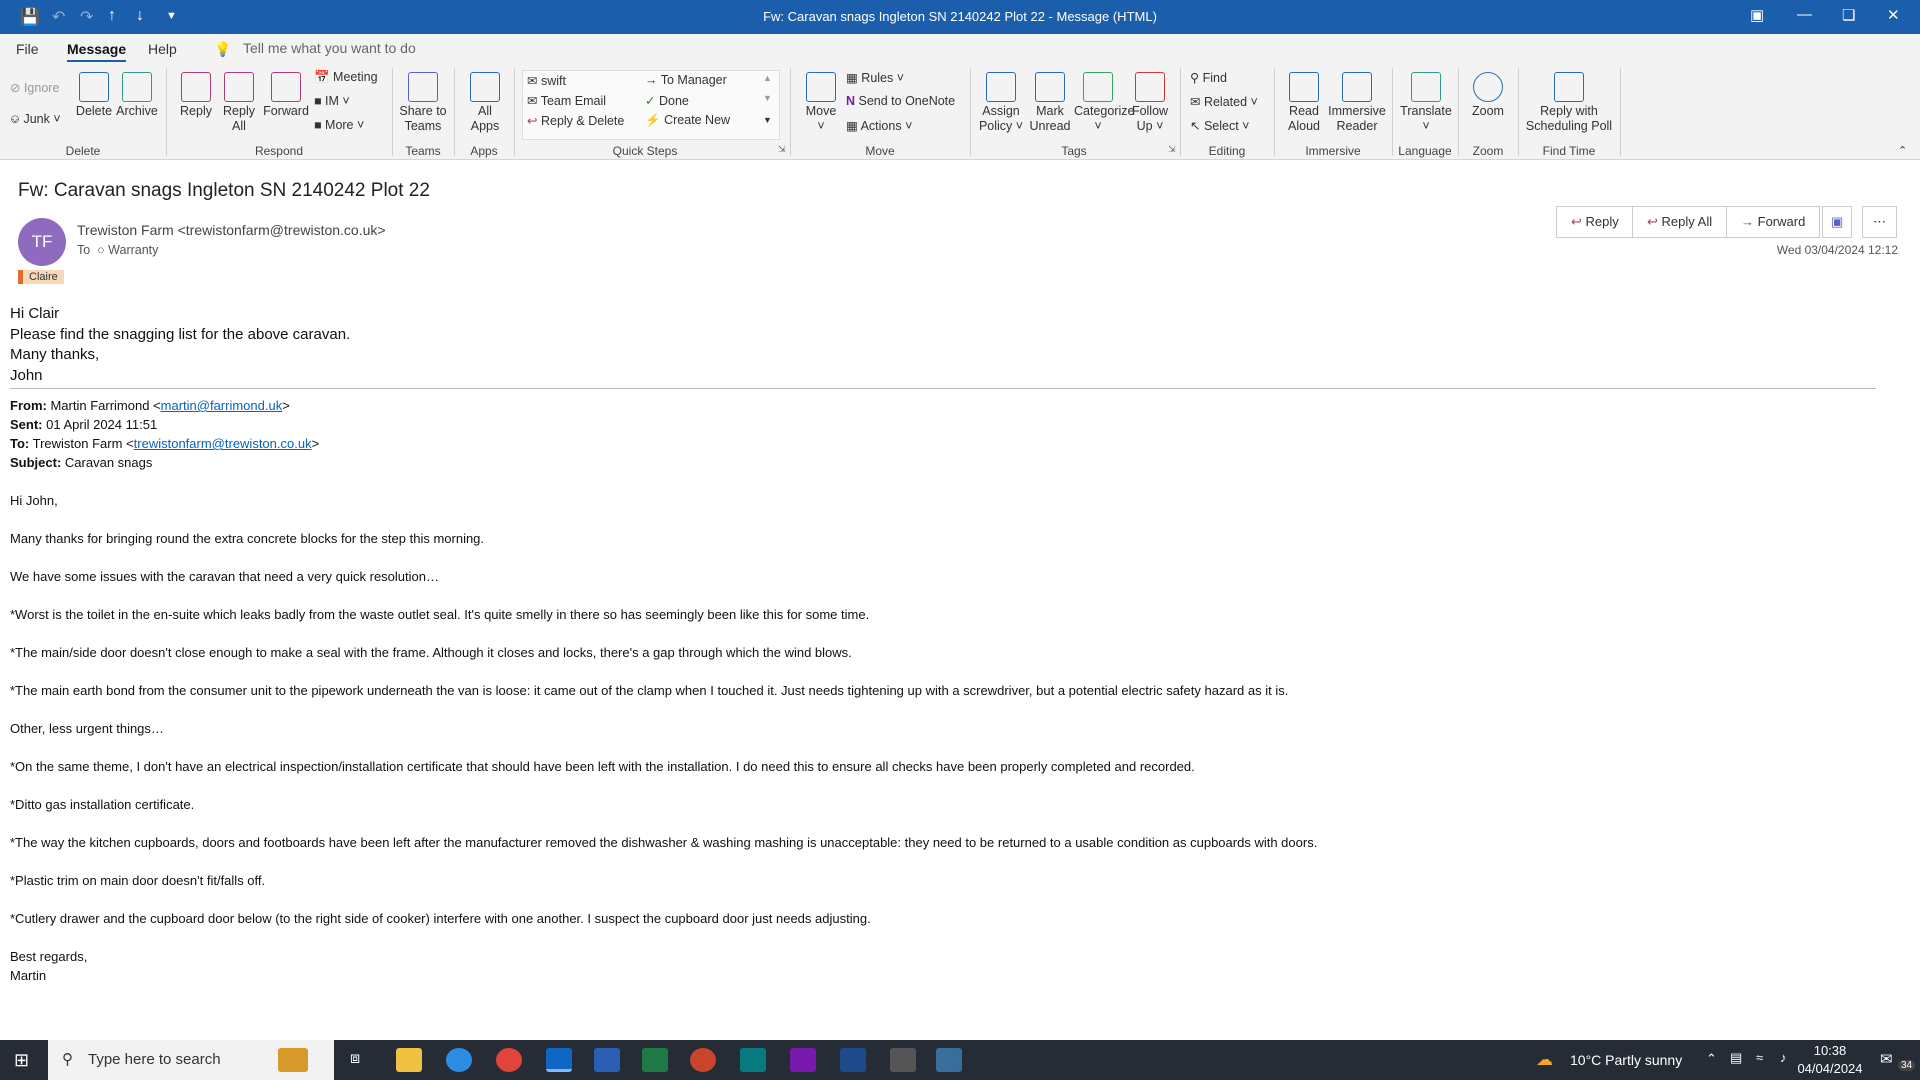 The image size is (1920, 1080). What do you see at coordinates (355, 1059) in the screenshot?
I see `task-view-icon: ⧈` at bounding box center [355, 1059].